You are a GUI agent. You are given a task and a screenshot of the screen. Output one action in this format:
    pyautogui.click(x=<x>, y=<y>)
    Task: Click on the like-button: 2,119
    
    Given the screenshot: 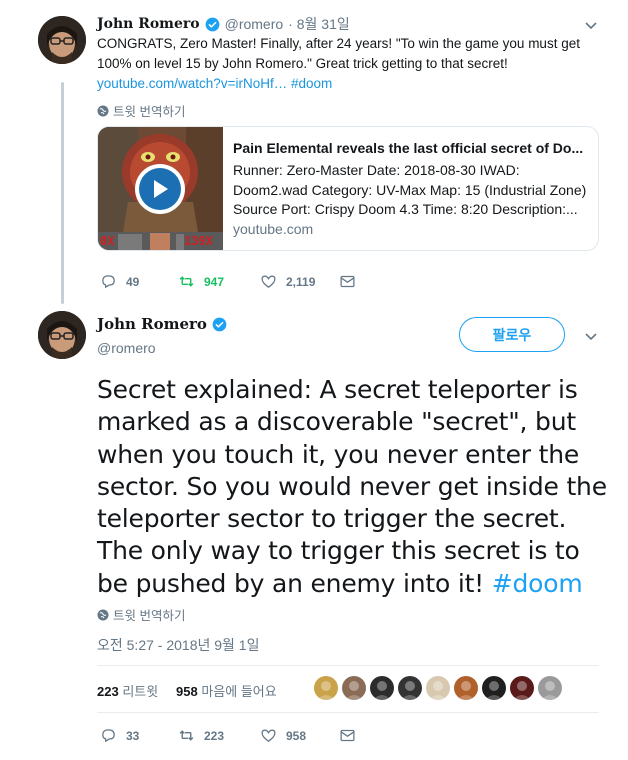 What is the action you would take?
    pyautogui.click(x=287, y=281)
    